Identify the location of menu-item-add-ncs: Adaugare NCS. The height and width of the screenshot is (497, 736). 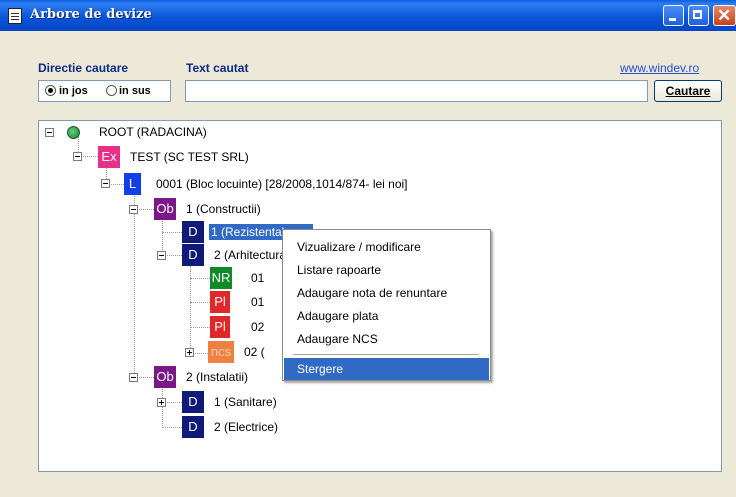
(386, 339).